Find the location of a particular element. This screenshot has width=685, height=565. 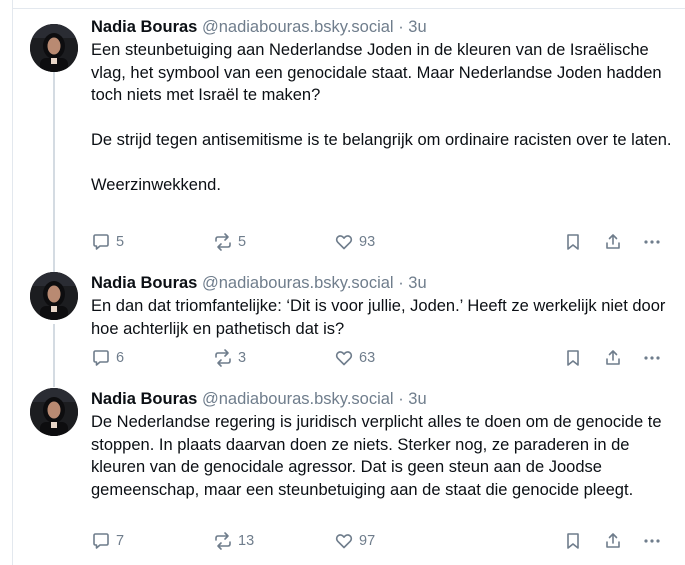

repost-count: 5 is located at coordinates (242, 242).